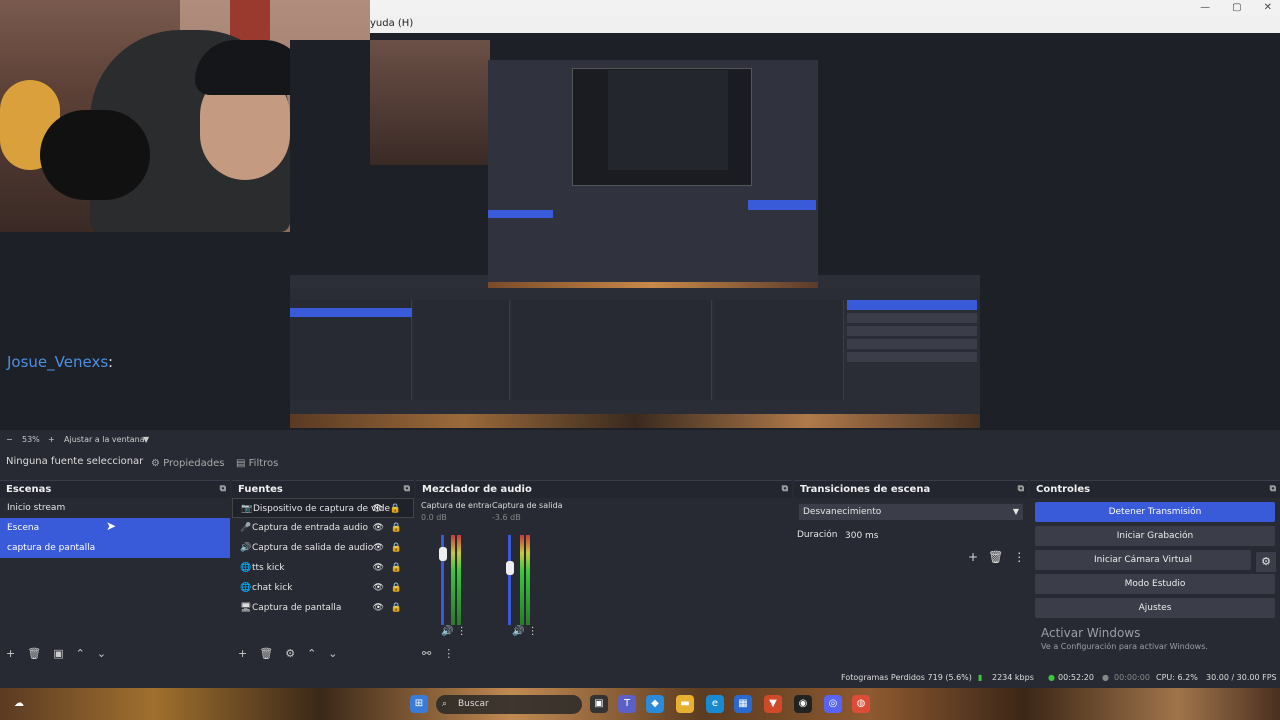 The width and height of the screenshot is (1280, 720). What do you see at coordinates (323, 588) in the screenshot?
I see `source-item: 🌐chat kick 👁 🔒` at bounding box center [323, 588].